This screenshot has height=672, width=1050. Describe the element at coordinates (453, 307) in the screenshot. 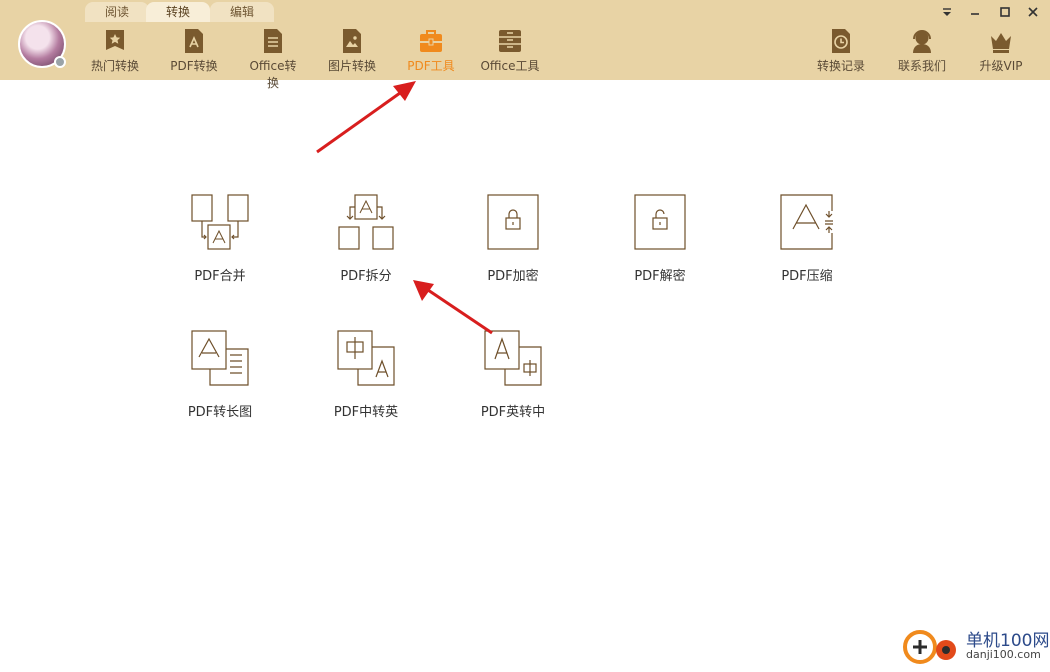

I see `arrow-to-pdf-split` at that location.